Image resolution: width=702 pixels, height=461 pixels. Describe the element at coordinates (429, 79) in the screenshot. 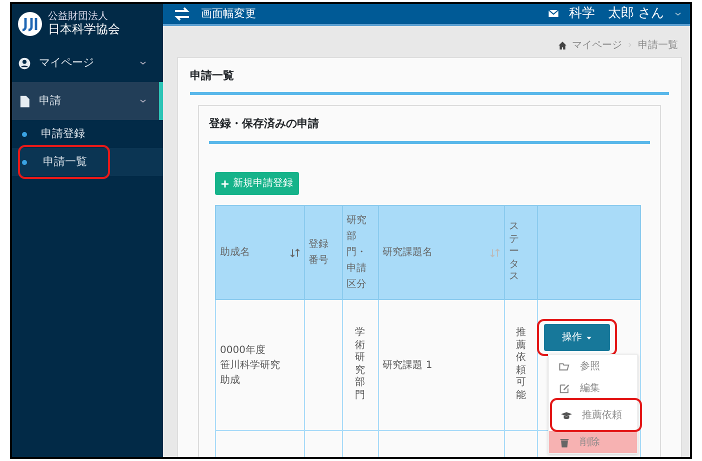

I see `panel-title: 申請一覧` at that location.